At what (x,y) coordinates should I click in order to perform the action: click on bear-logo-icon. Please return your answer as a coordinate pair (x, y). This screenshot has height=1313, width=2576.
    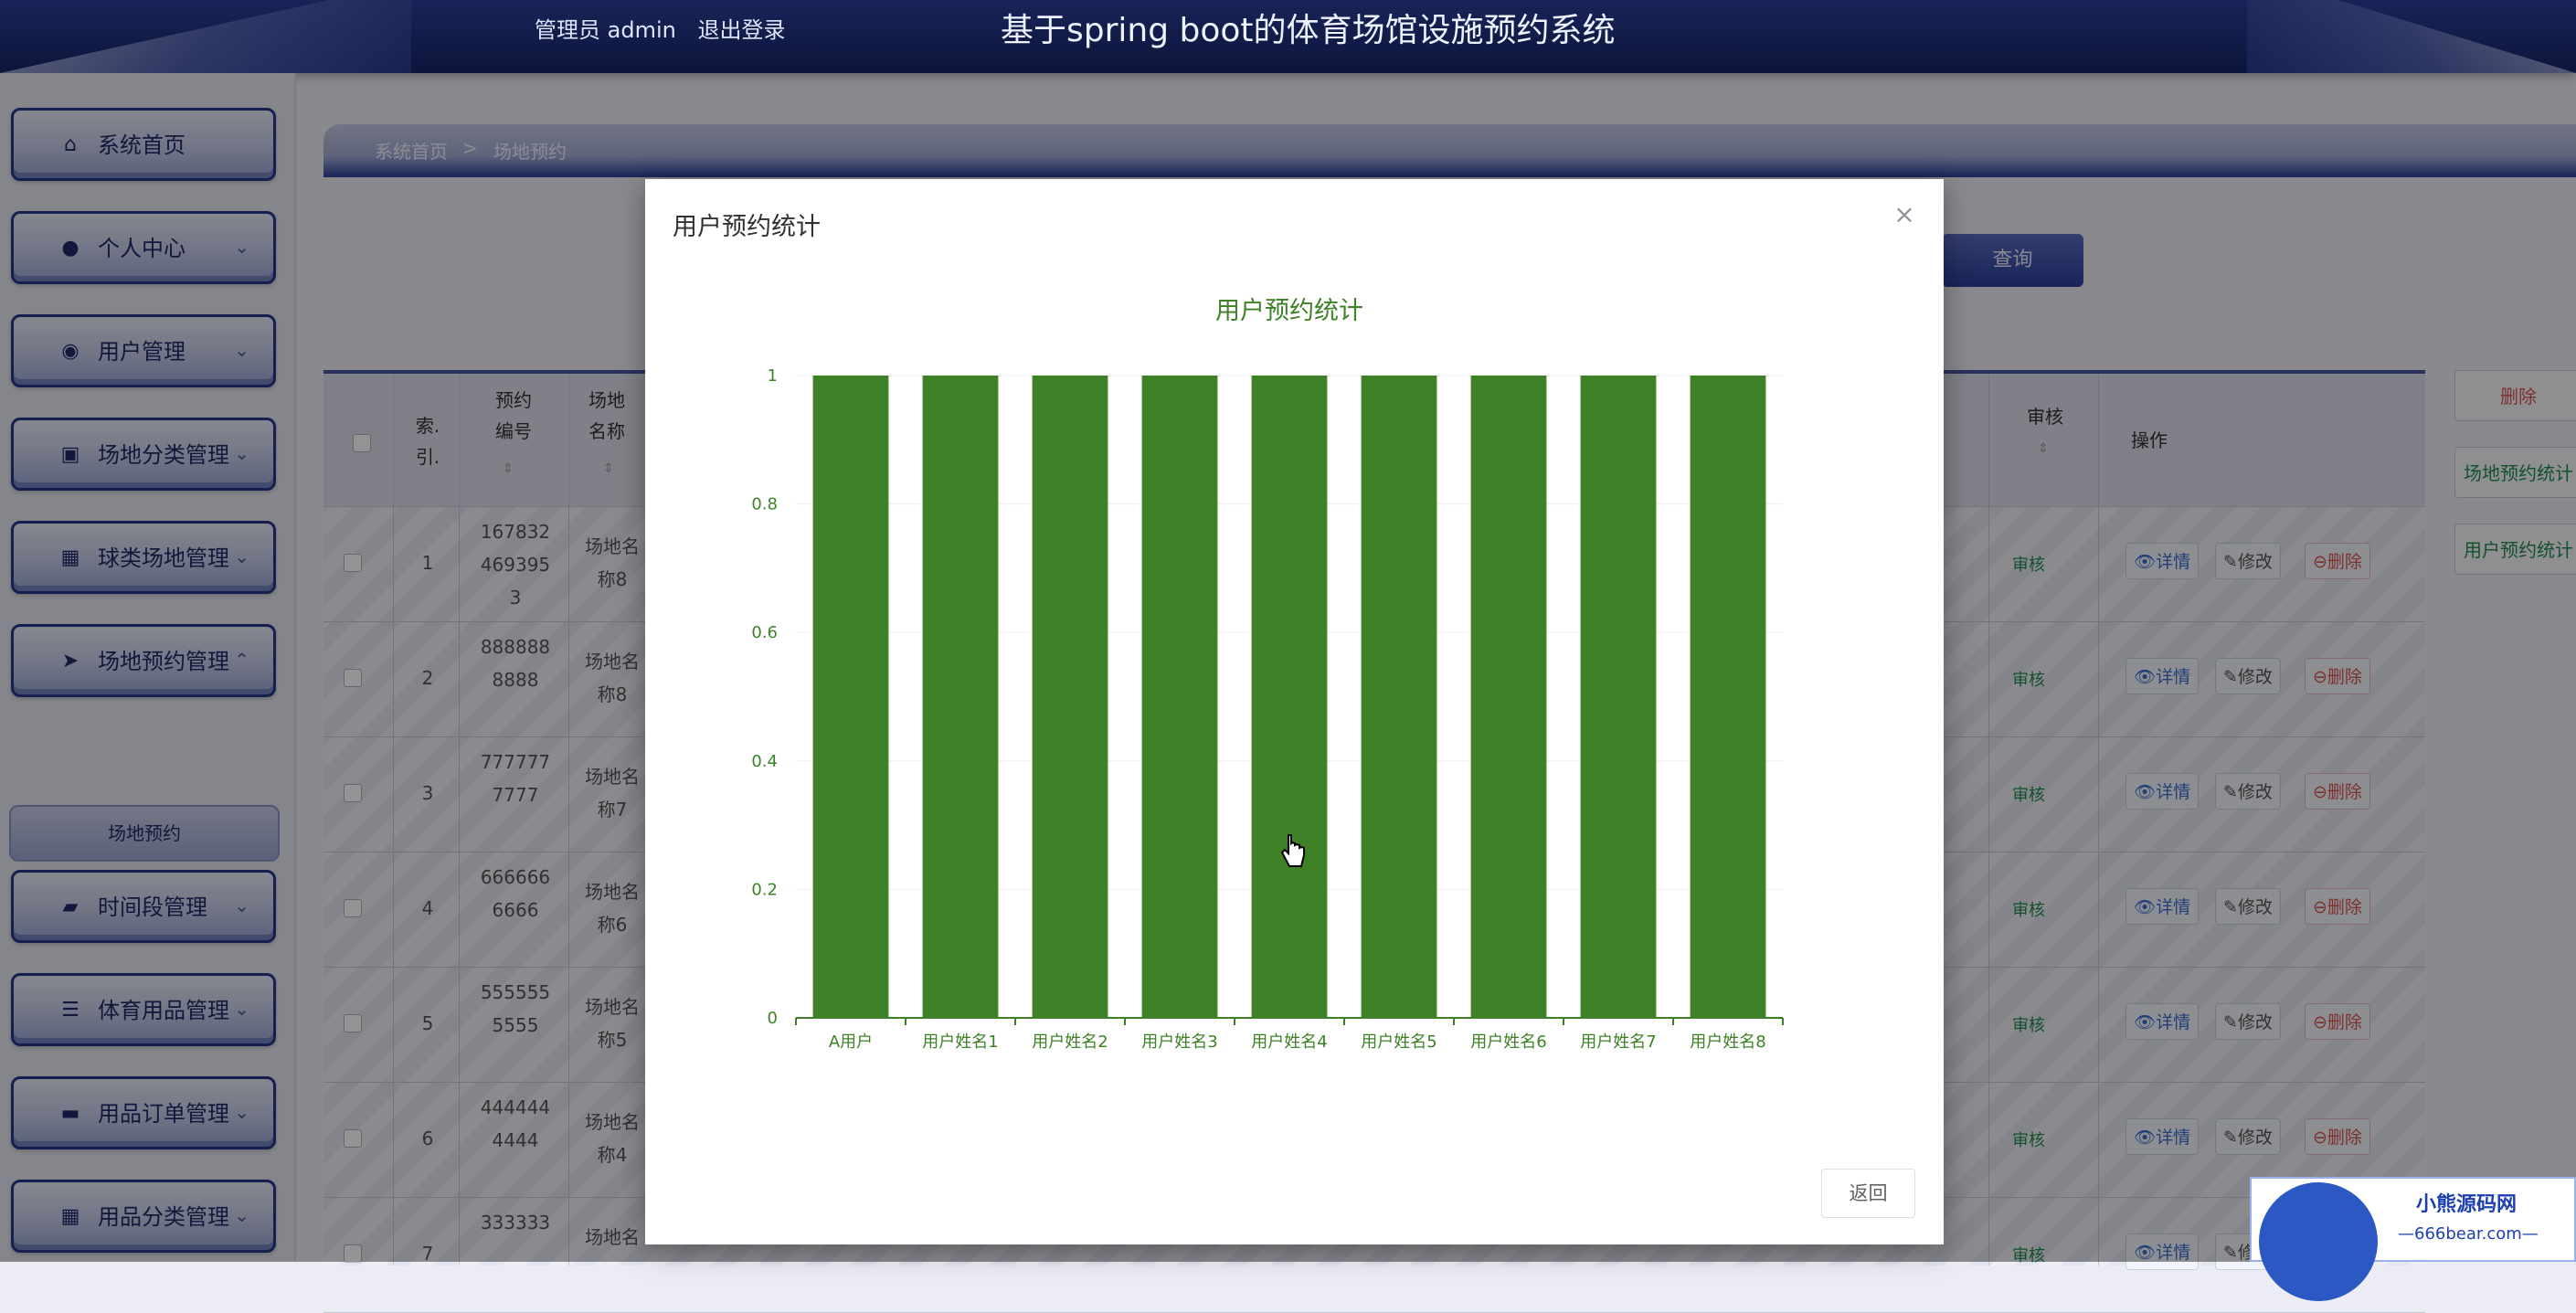
    Looking at the image, I should click on (2318, 1241).